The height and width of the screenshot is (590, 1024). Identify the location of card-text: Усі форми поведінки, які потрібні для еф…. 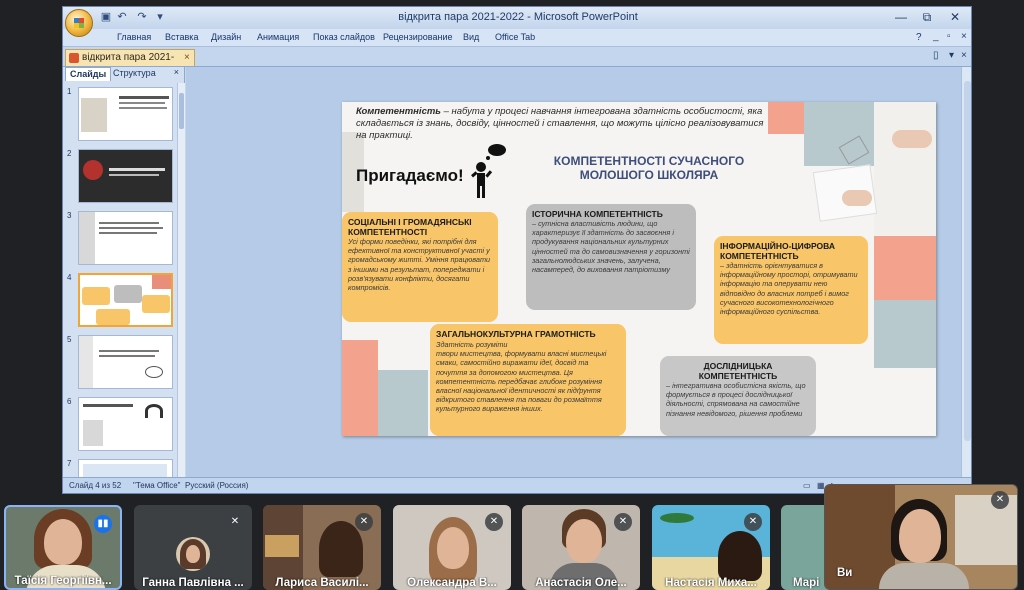
(419, 265).